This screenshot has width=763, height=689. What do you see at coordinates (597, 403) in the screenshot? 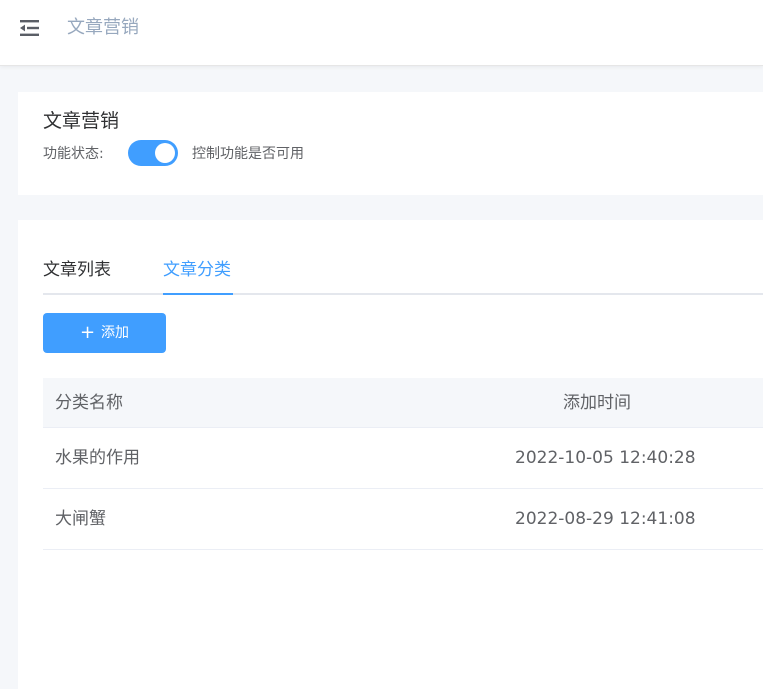
I see `column-header-time: 添加时间` at bounding box center [597, 403].